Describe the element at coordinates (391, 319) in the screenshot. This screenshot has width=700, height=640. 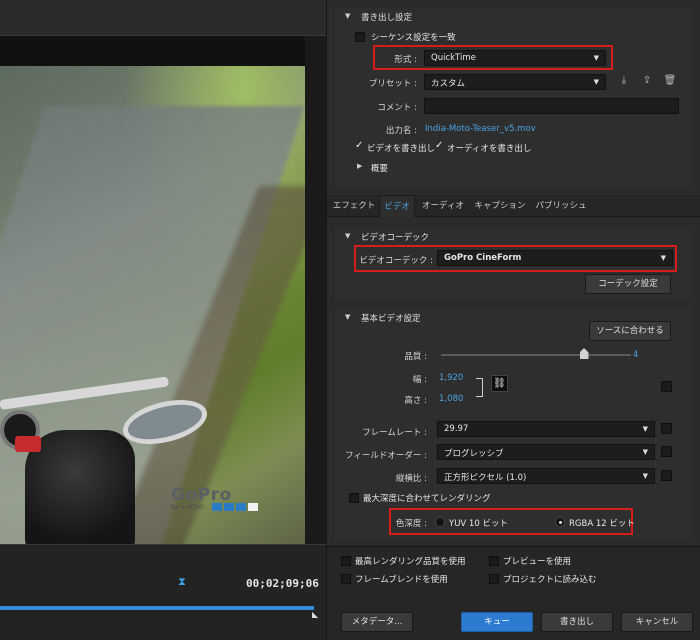
I see `basic-video-header: 基本ビデオ設定` at that location.